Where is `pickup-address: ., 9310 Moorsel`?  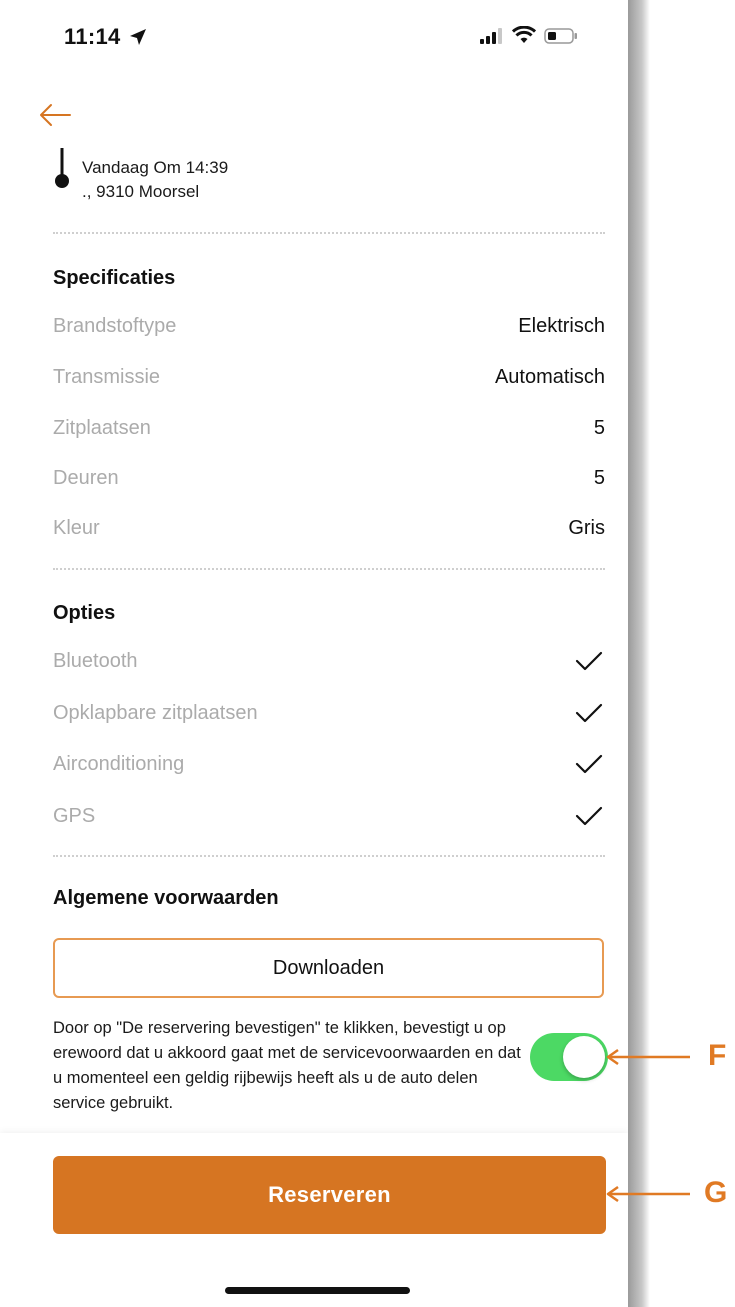
pickup-address: ., 9310 Moorsel is located at coordinates (141, 191).